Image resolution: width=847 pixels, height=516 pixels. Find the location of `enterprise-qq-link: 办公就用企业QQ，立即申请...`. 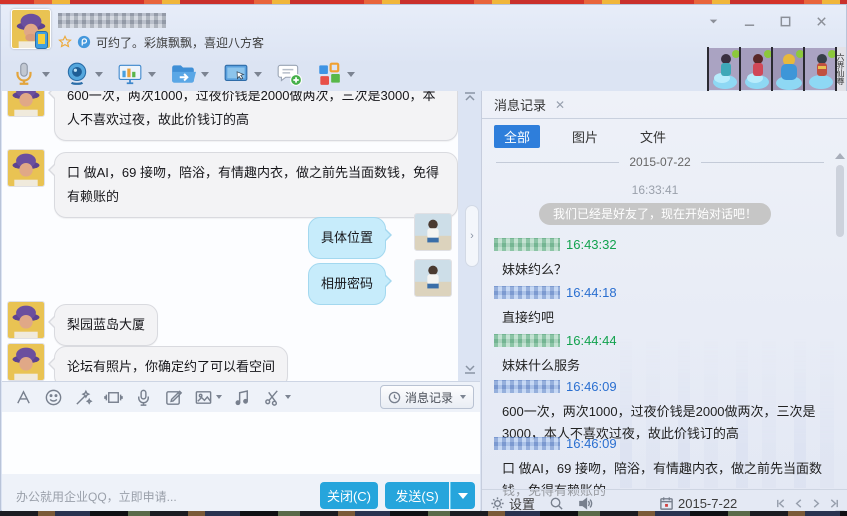

enterprise-qq-link: 办公就用企业QQ，立即申请... is located at coordinates (96, 496).